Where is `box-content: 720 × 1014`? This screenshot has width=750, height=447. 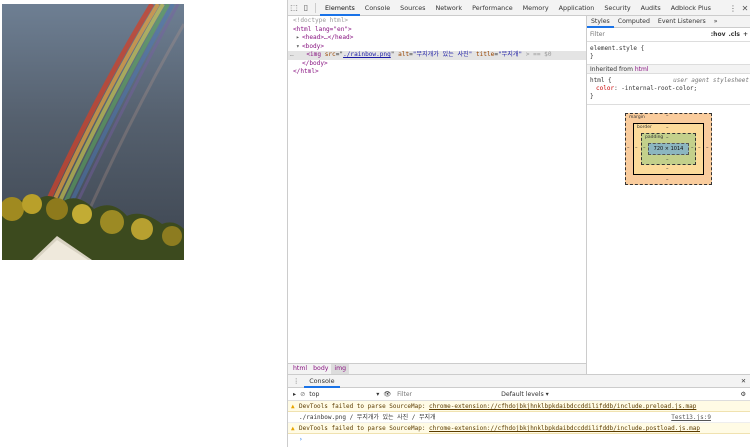 box-content: 720 × 1014 is located at coordinates (668, 149).